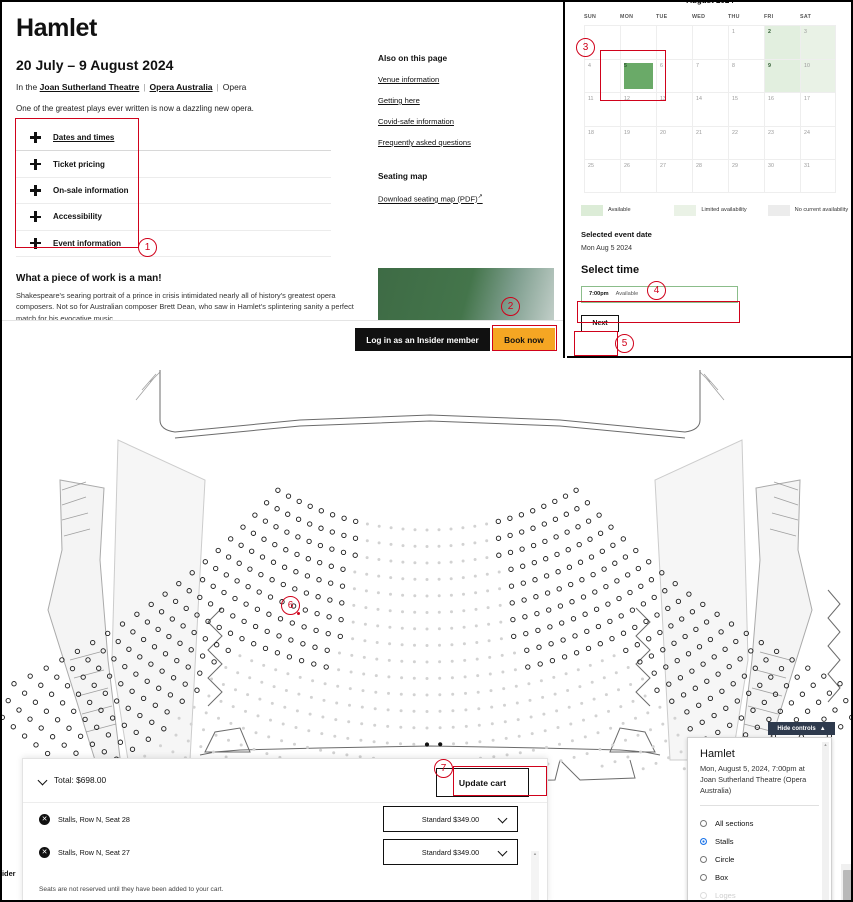 The width and height of the screenshot is (853, 902). Describe the element at coordinates (535, 876) in the screenshot. I see `cart-scrollbar` at that location.